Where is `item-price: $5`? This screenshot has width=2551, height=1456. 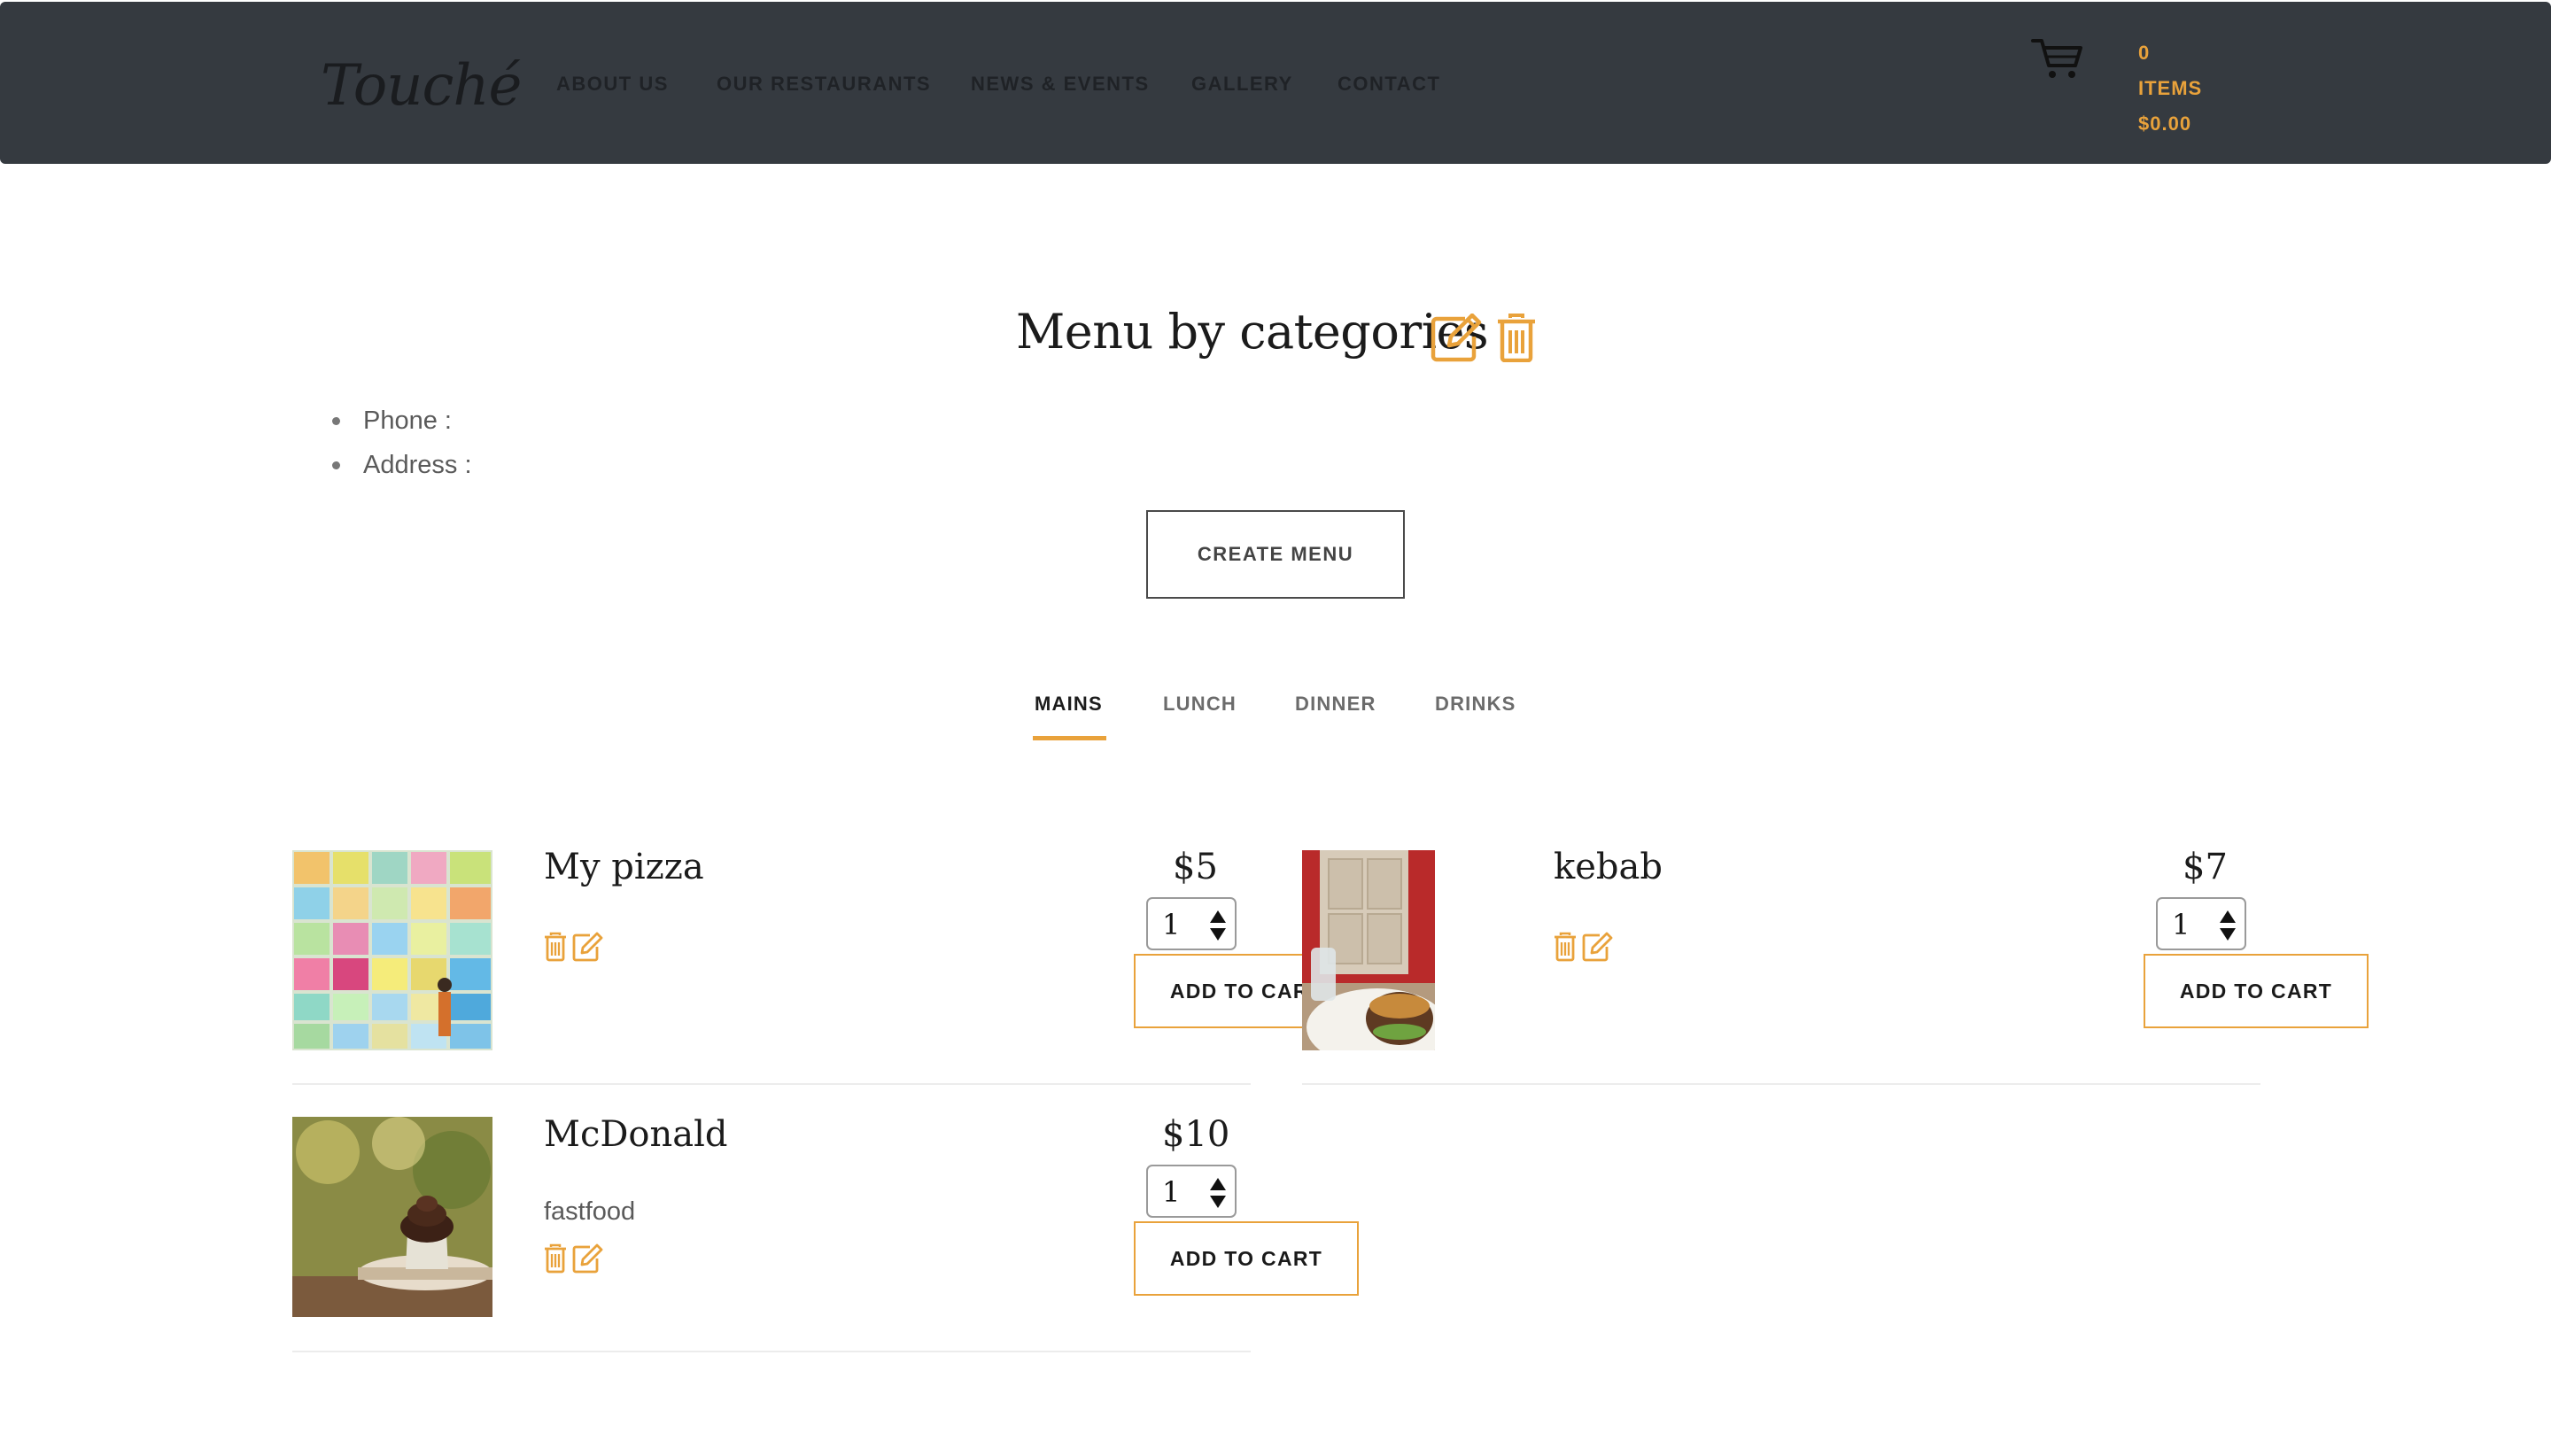 item-price: $5 is located at coordinates (1195, 867).